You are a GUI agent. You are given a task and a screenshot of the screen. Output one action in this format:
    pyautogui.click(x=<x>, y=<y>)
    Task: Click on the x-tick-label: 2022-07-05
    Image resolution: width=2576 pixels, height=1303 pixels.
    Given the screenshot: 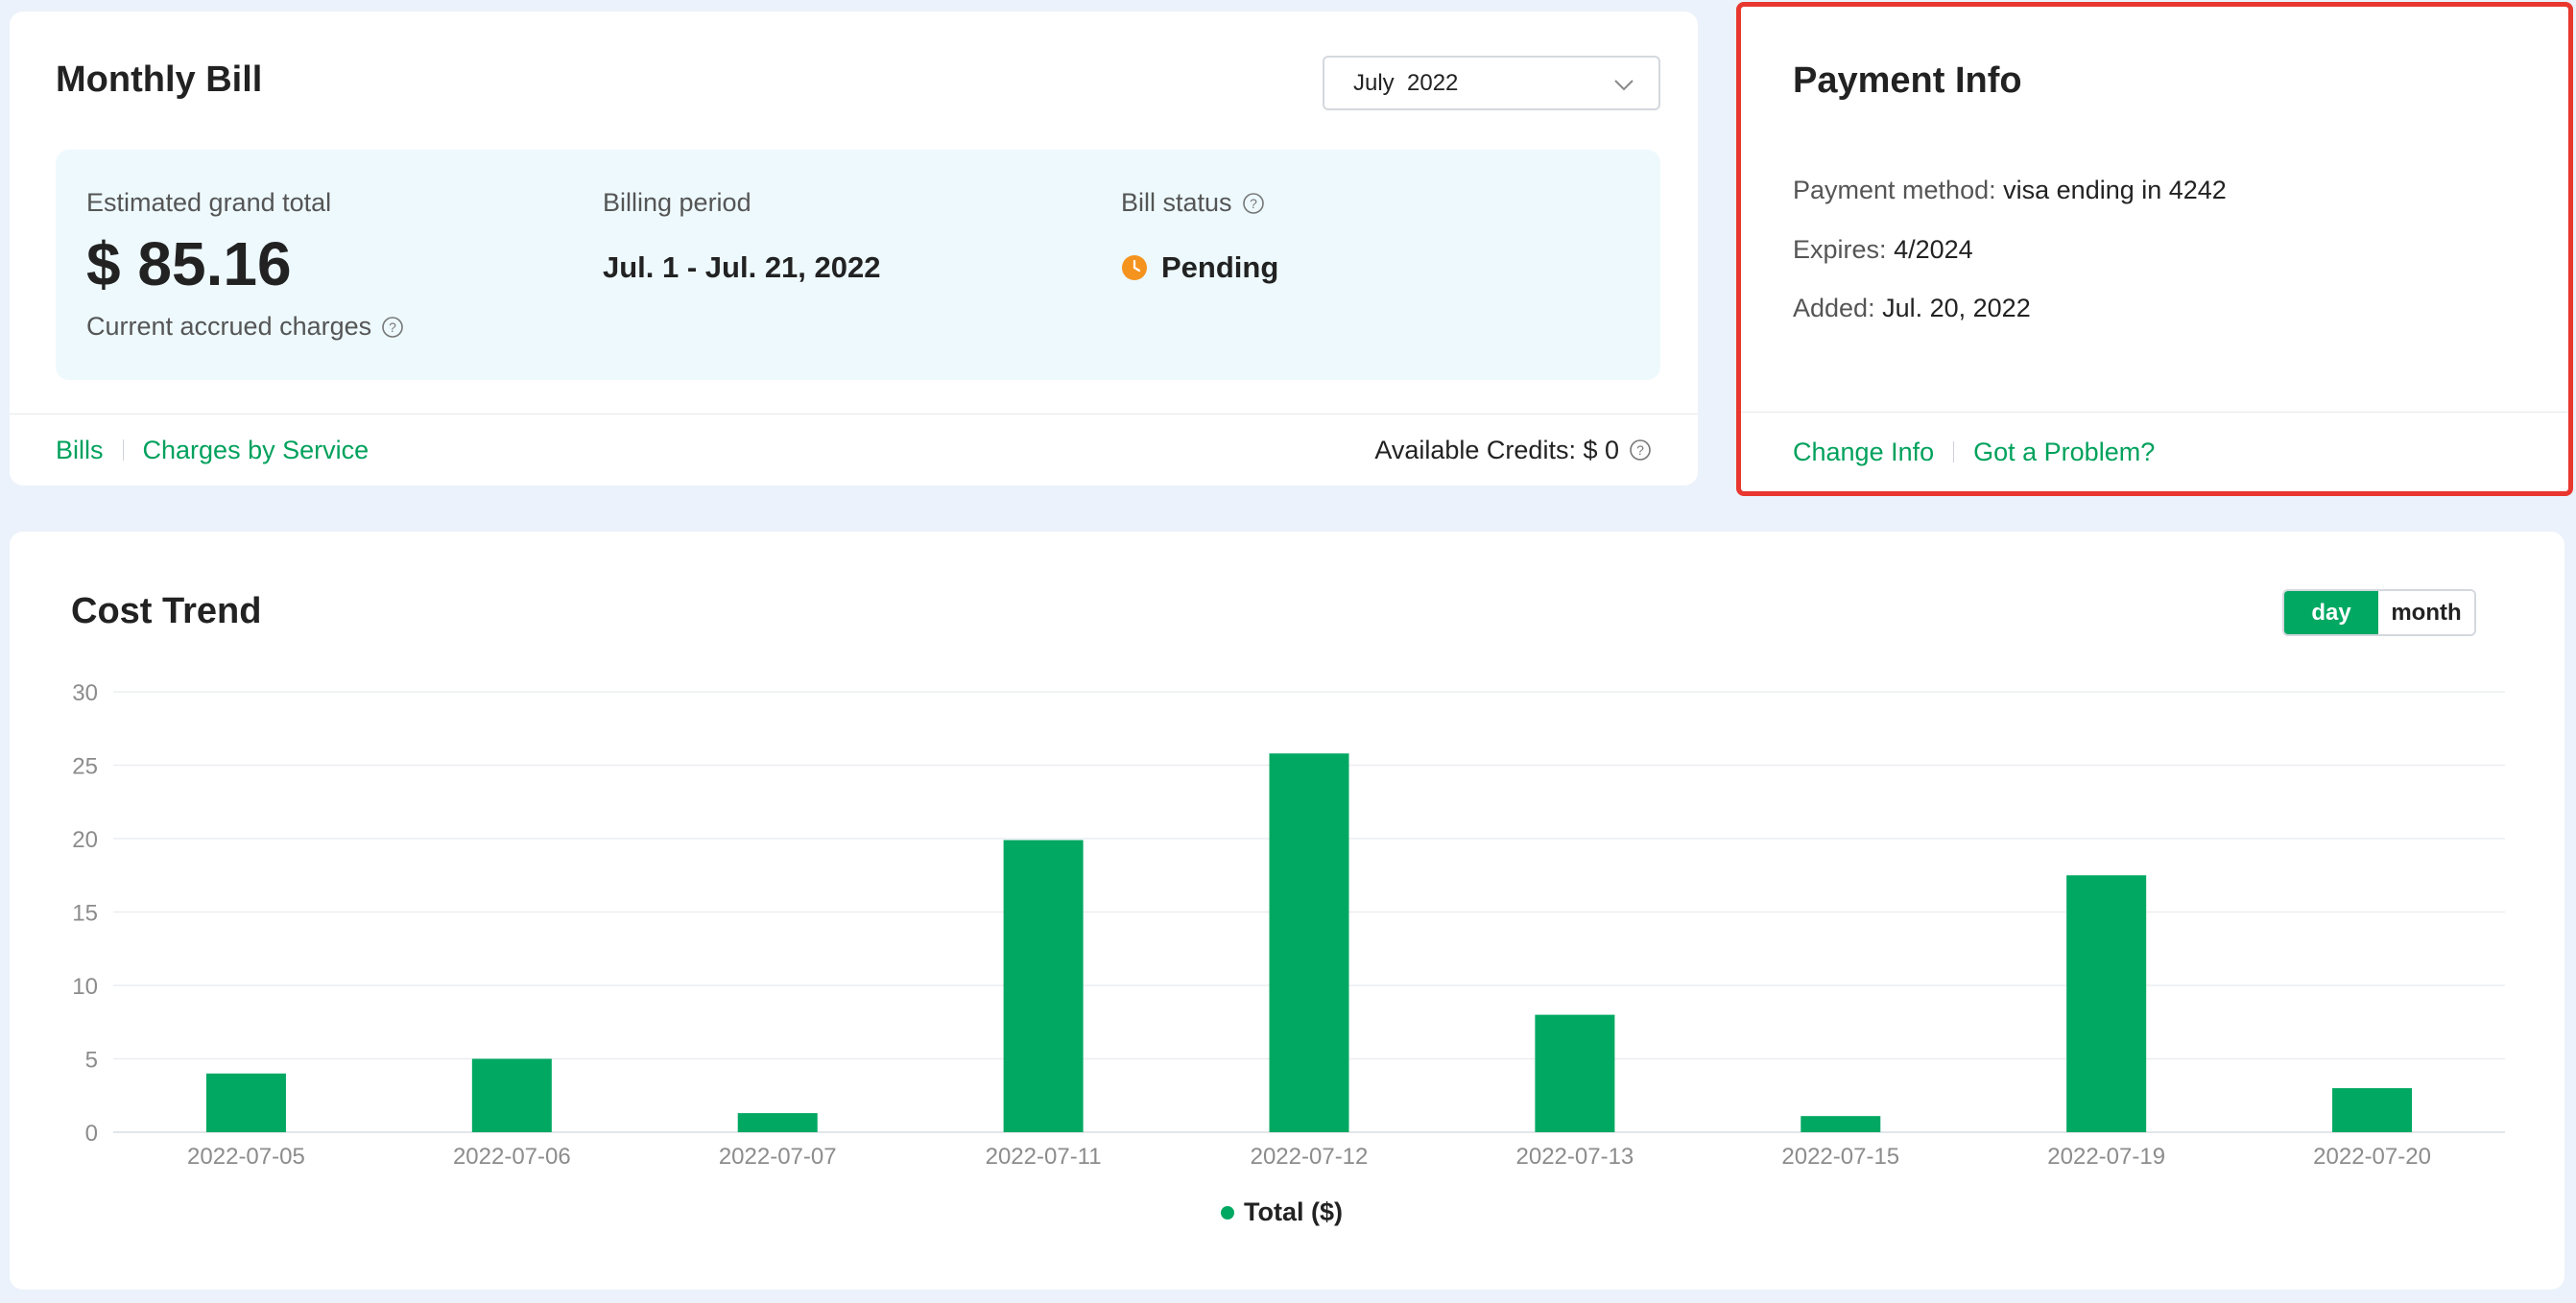 What is the action you would take?
    pyautogui.click(x=246, y=1157)
    